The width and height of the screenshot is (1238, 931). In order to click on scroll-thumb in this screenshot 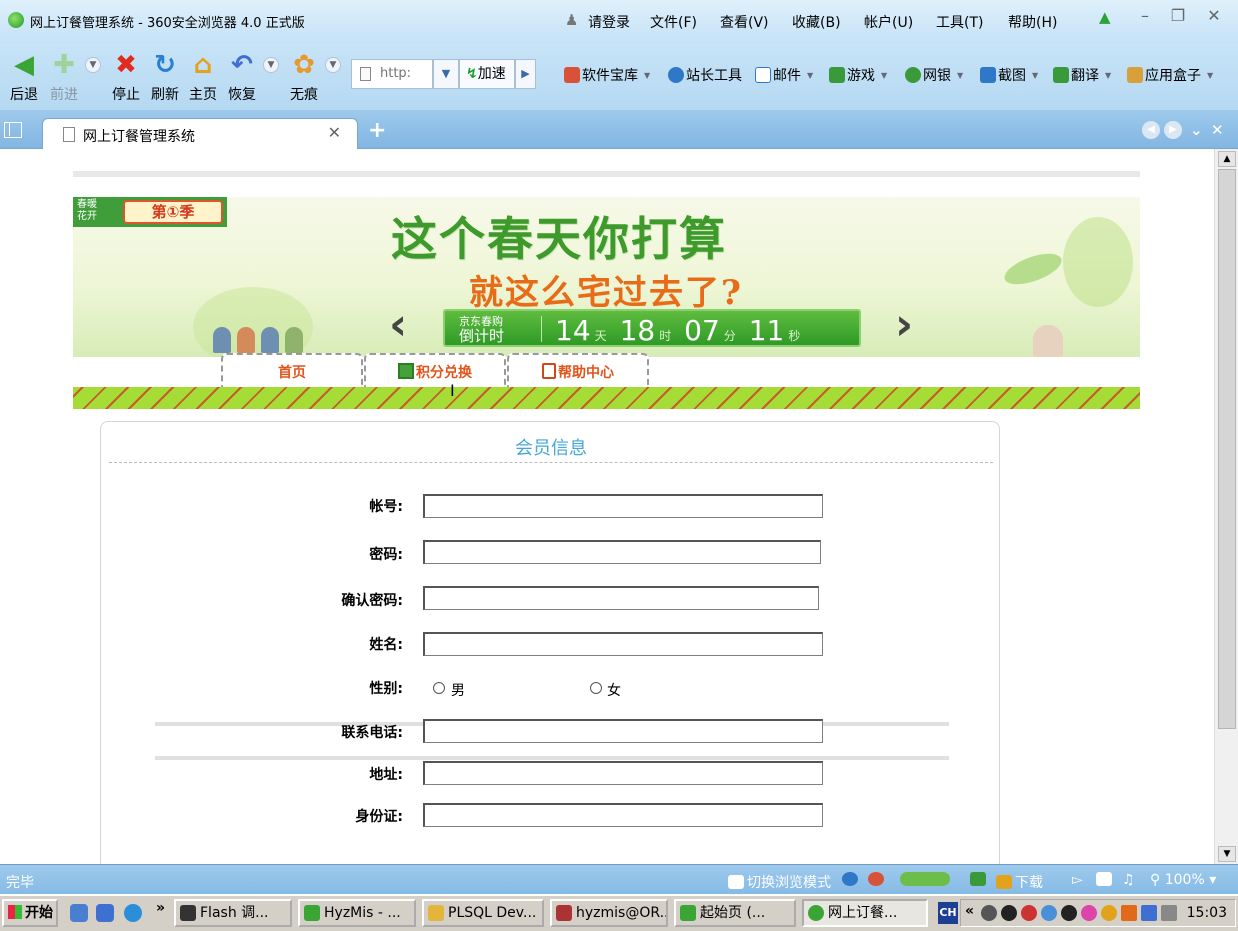, I will do `click(1227, 449)`.